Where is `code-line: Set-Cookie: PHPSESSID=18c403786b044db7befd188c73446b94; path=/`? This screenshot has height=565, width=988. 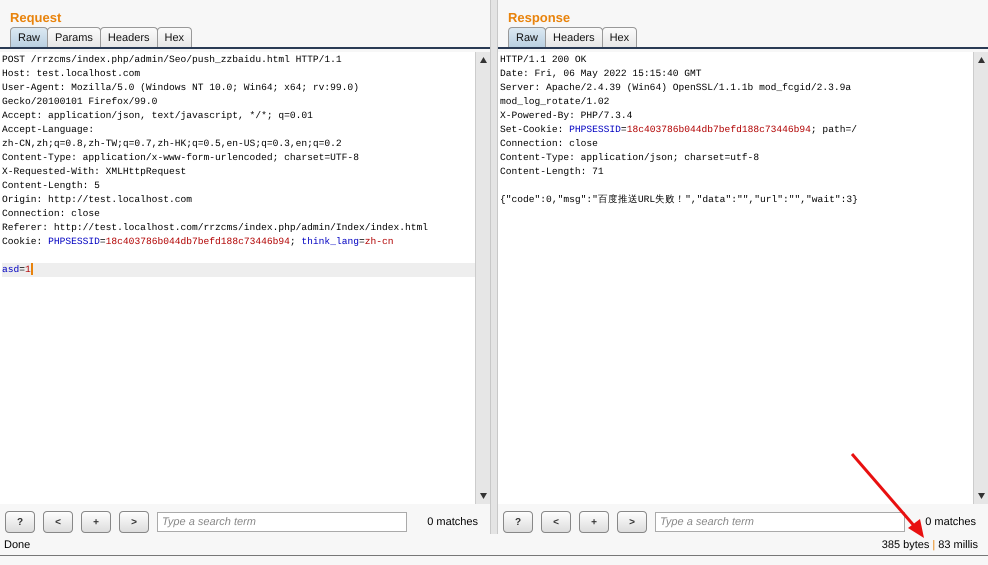
code-line: Set-Cookie: PHPSESSID=18c403786b044db7befd188c73446b94; path=/ is located at coordinates (678, 129).